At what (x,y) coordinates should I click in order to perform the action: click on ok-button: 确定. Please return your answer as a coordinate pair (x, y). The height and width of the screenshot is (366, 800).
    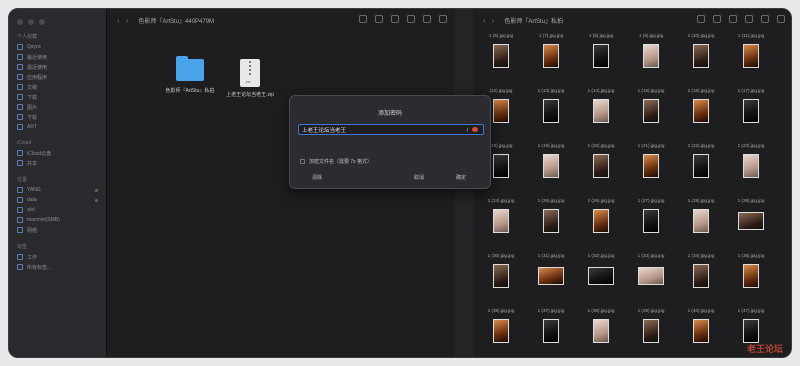
    Looking at the image, I should click on (461, 177).